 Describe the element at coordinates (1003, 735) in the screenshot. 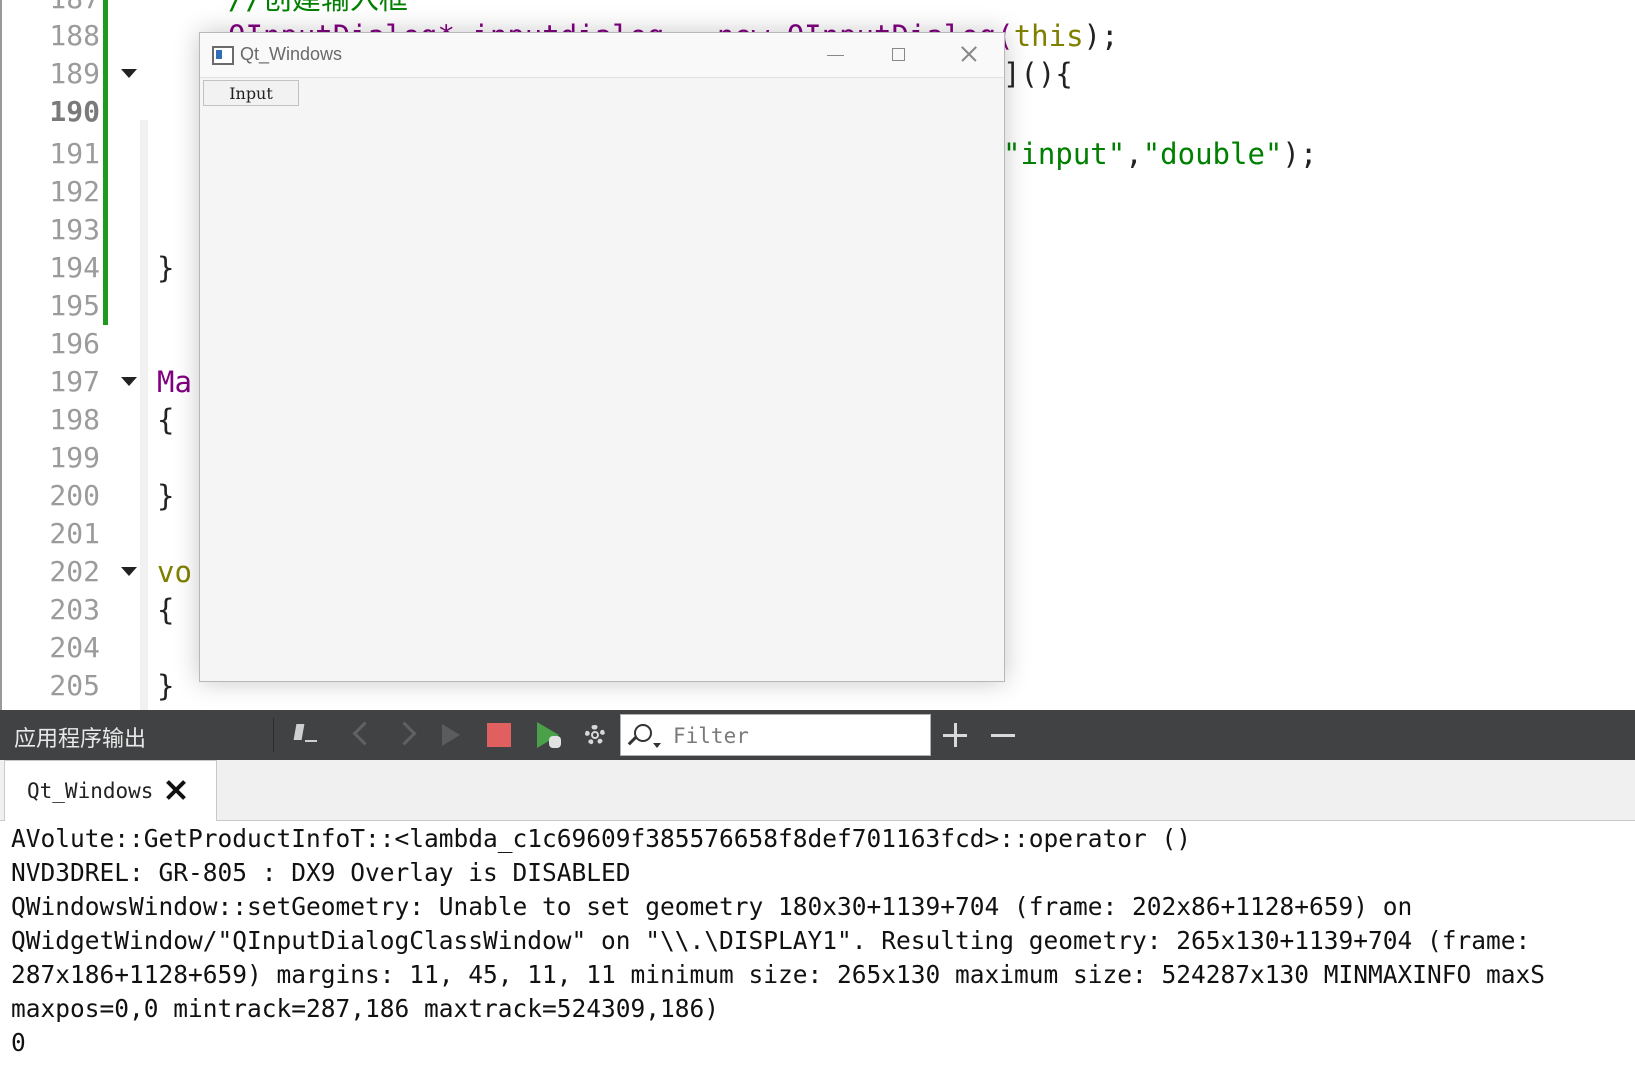

I see `zoom-out-icon` at that location.